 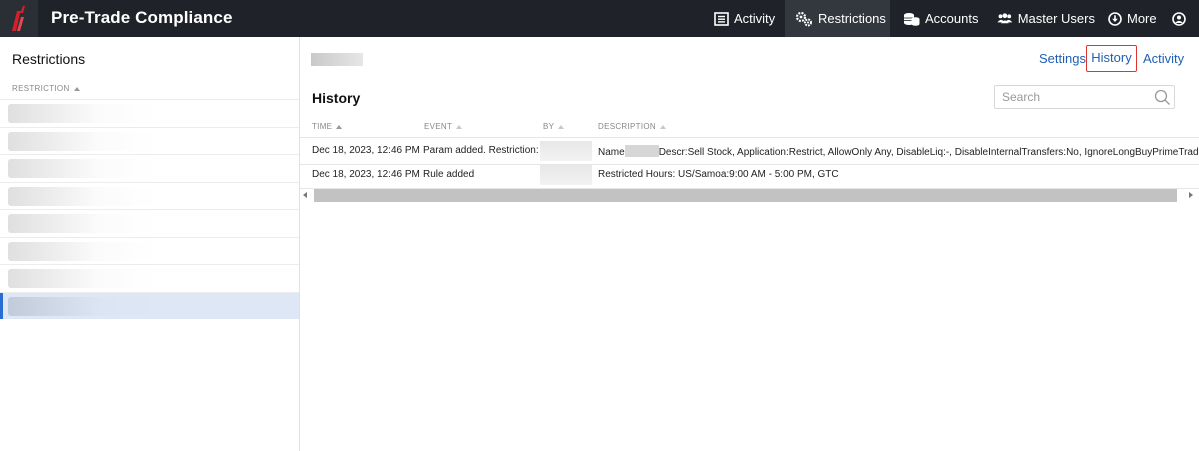 I want to click on brand-logo, so click(x=19, y=18).